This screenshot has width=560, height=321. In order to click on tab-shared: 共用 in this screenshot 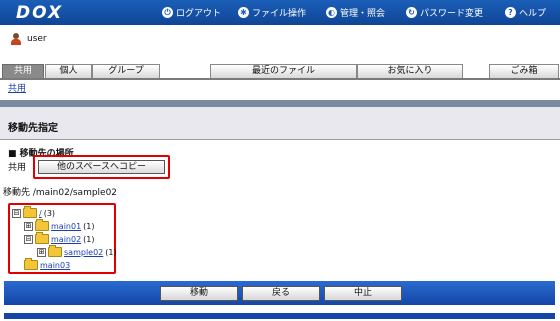, I will do `click(23, 71)`.